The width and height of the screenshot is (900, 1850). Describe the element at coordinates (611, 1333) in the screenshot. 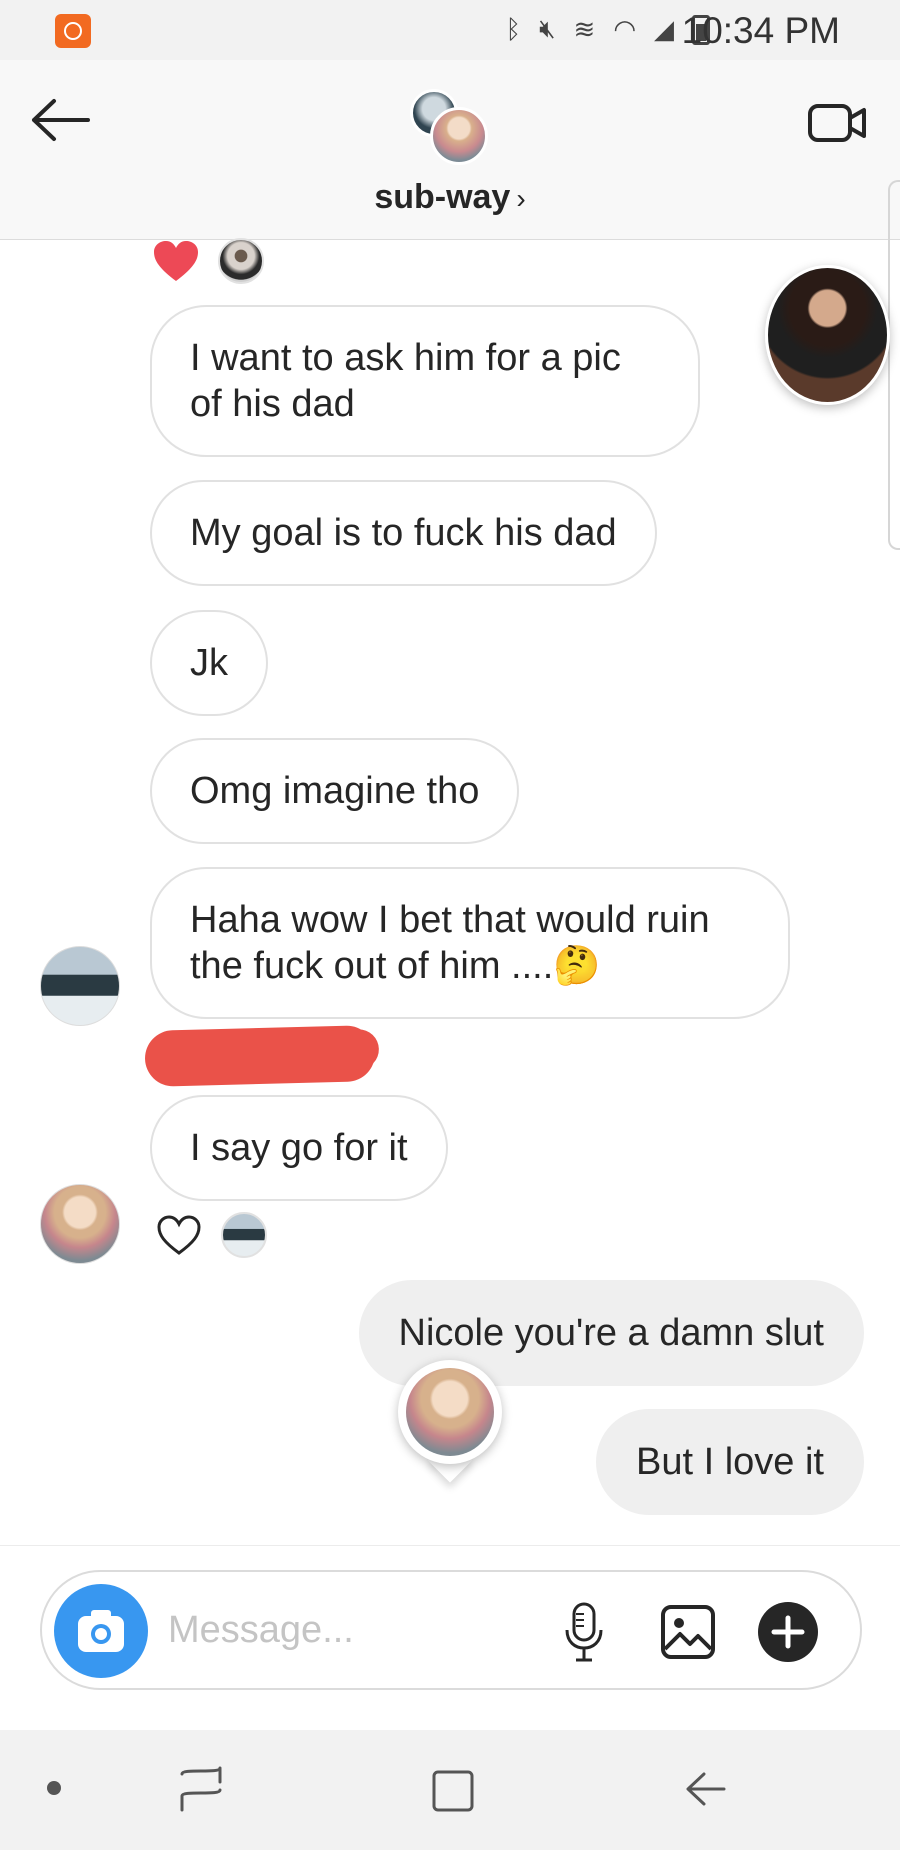

I see `message-text: Nicole you're a damn slut` at that location.